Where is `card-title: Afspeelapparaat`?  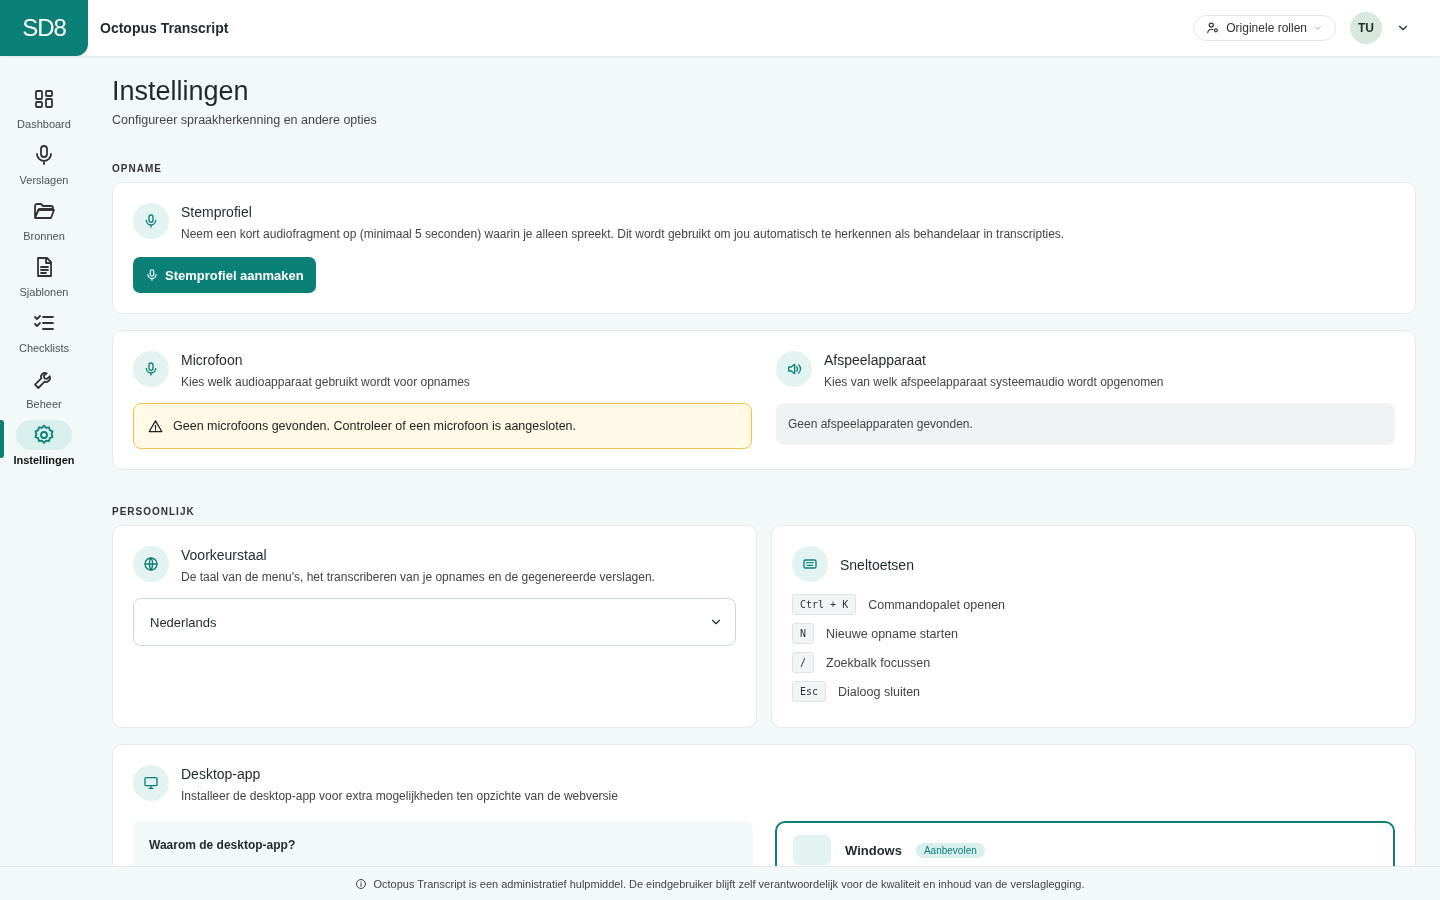 card-title: Afspeelapparaat is located at coordinates (875, 360).